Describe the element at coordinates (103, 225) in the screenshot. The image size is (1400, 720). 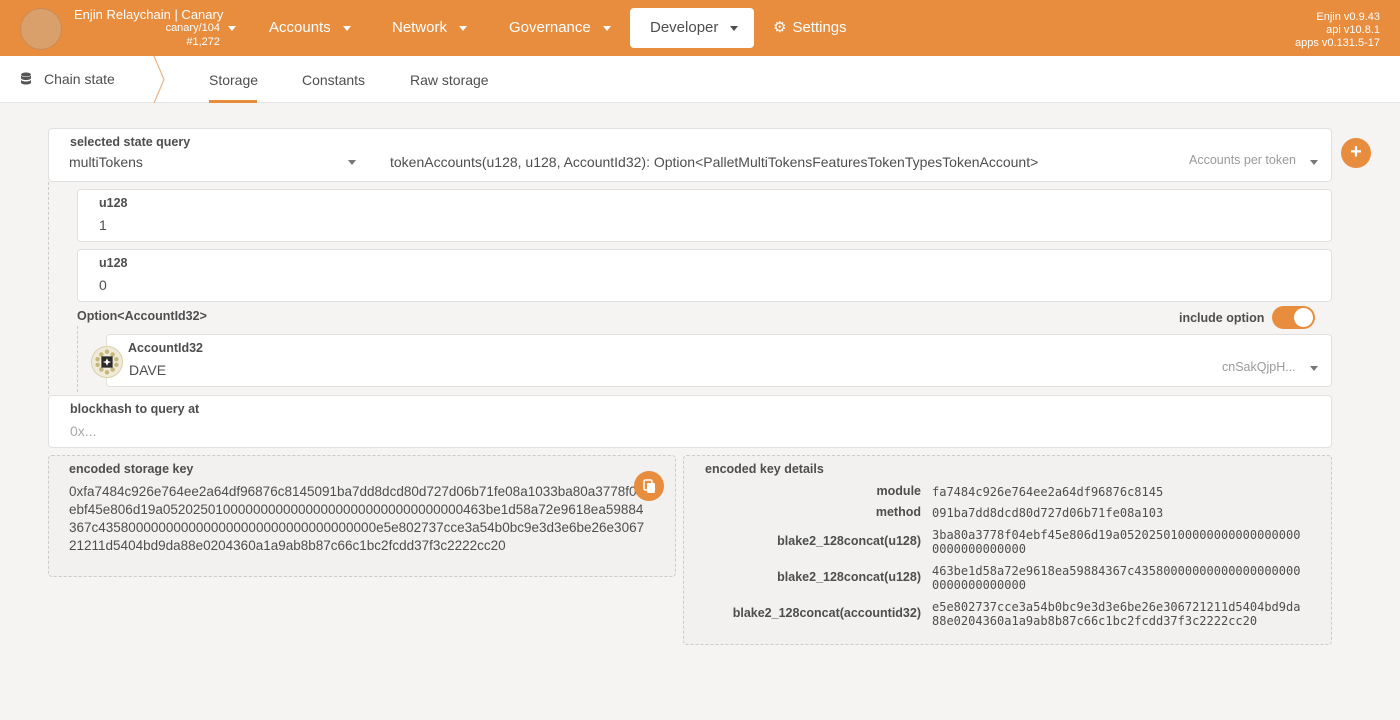
I see `param-input-u128-first: 1` at that location.